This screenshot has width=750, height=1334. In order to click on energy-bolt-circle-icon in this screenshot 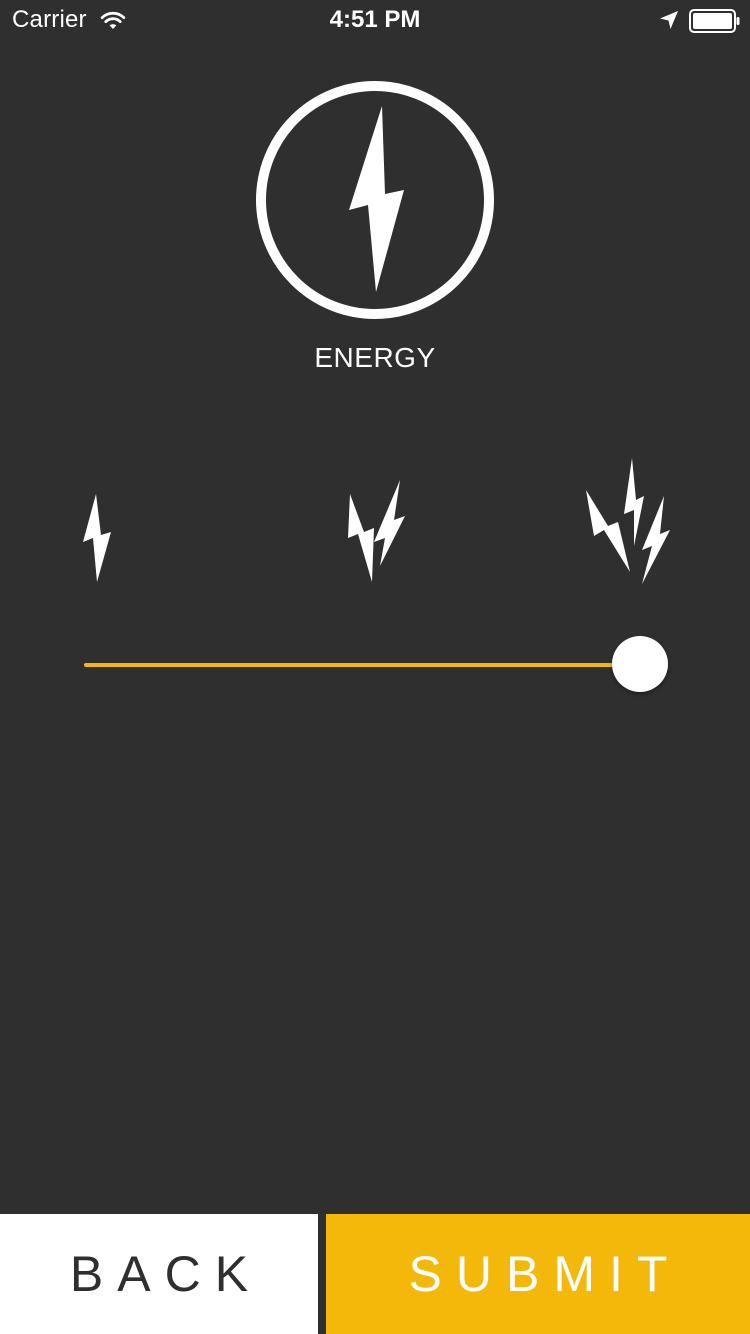, I will do `click(375, 200)`.